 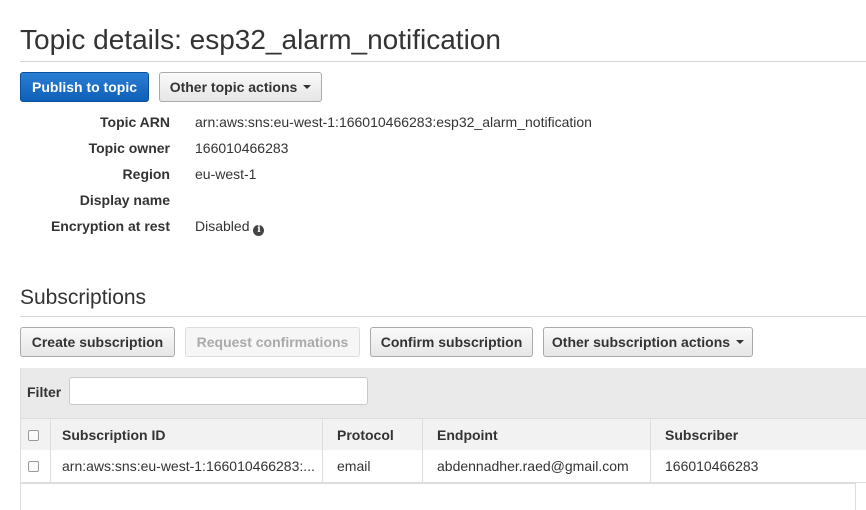 What do you see at coordinates (222, 226) in the screenshot?
I see `encryption-status: Disabled` at bounding box center [222, 226].